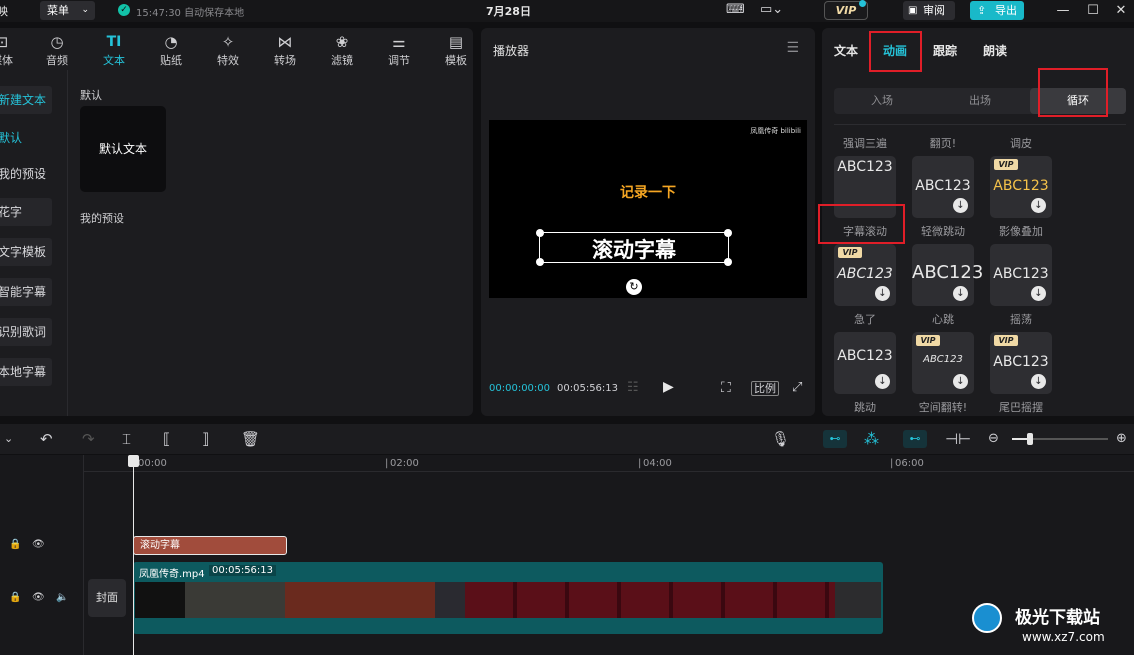 This screenshot has height=655, width=1134. Describe the element at coordinates (8, 439) in the screenshot. I see `chevron-down-icon: ⌄` at that location.